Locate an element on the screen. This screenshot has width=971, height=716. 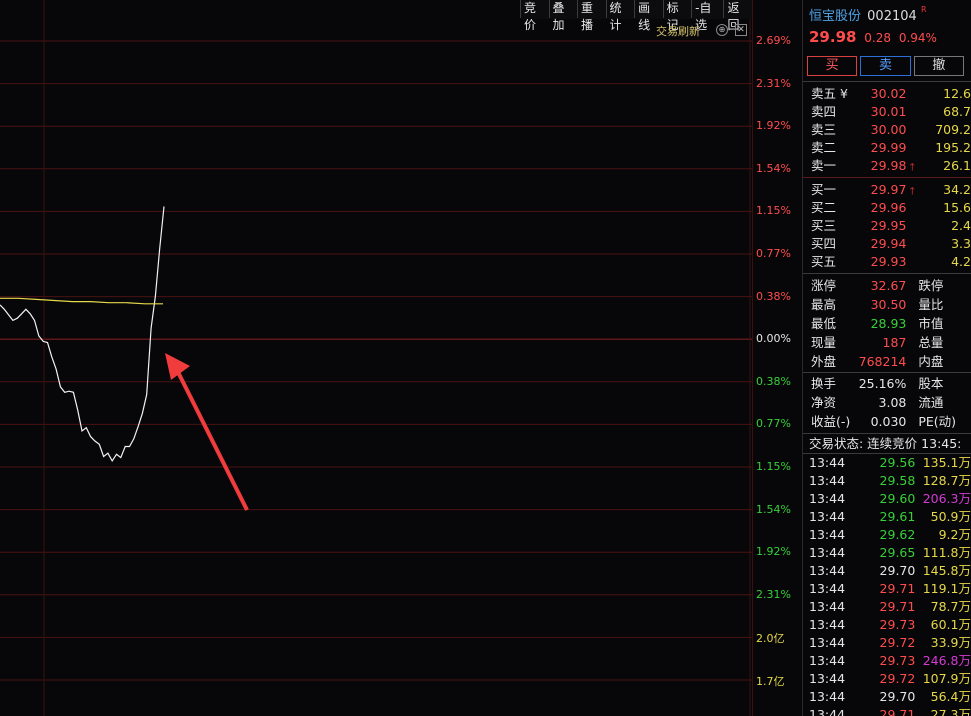
tick-row: 13:44 29.71 27.3万 is located at coordinates (887, 711).